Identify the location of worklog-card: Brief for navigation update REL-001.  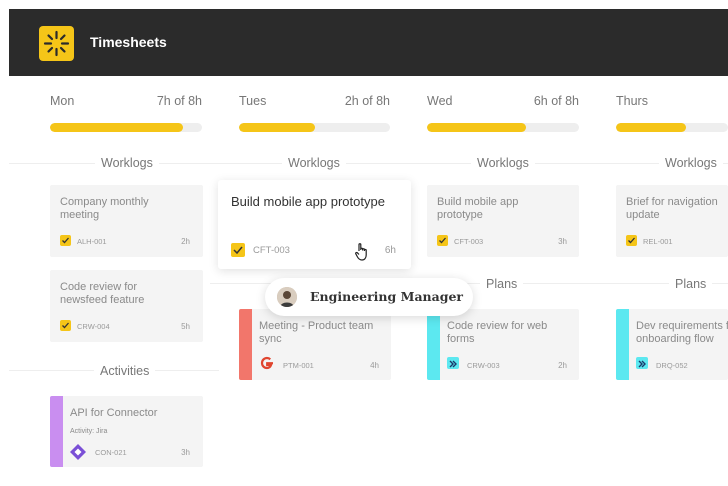
(672, 221).